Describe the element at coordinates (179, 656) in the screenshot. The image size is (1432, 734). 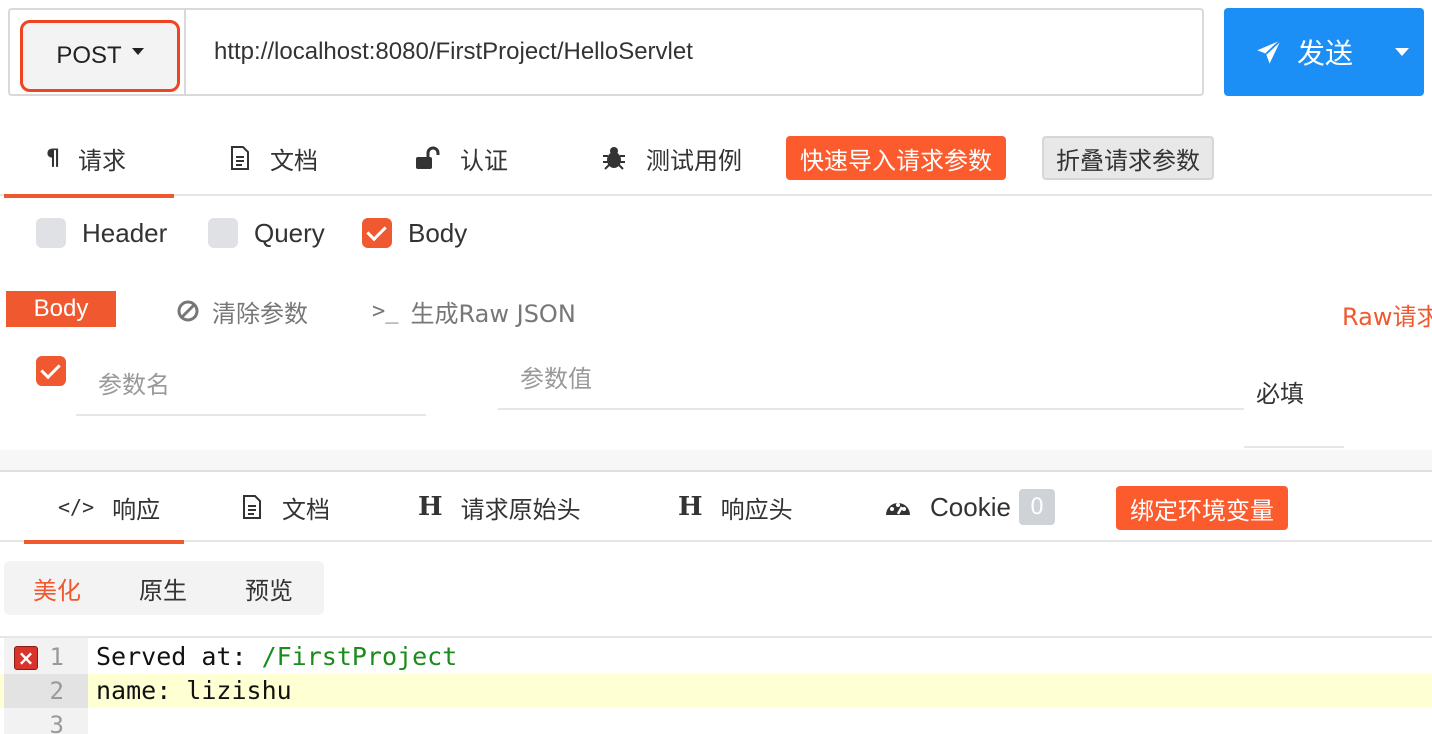
I see `code-key: Served at:` at that location.